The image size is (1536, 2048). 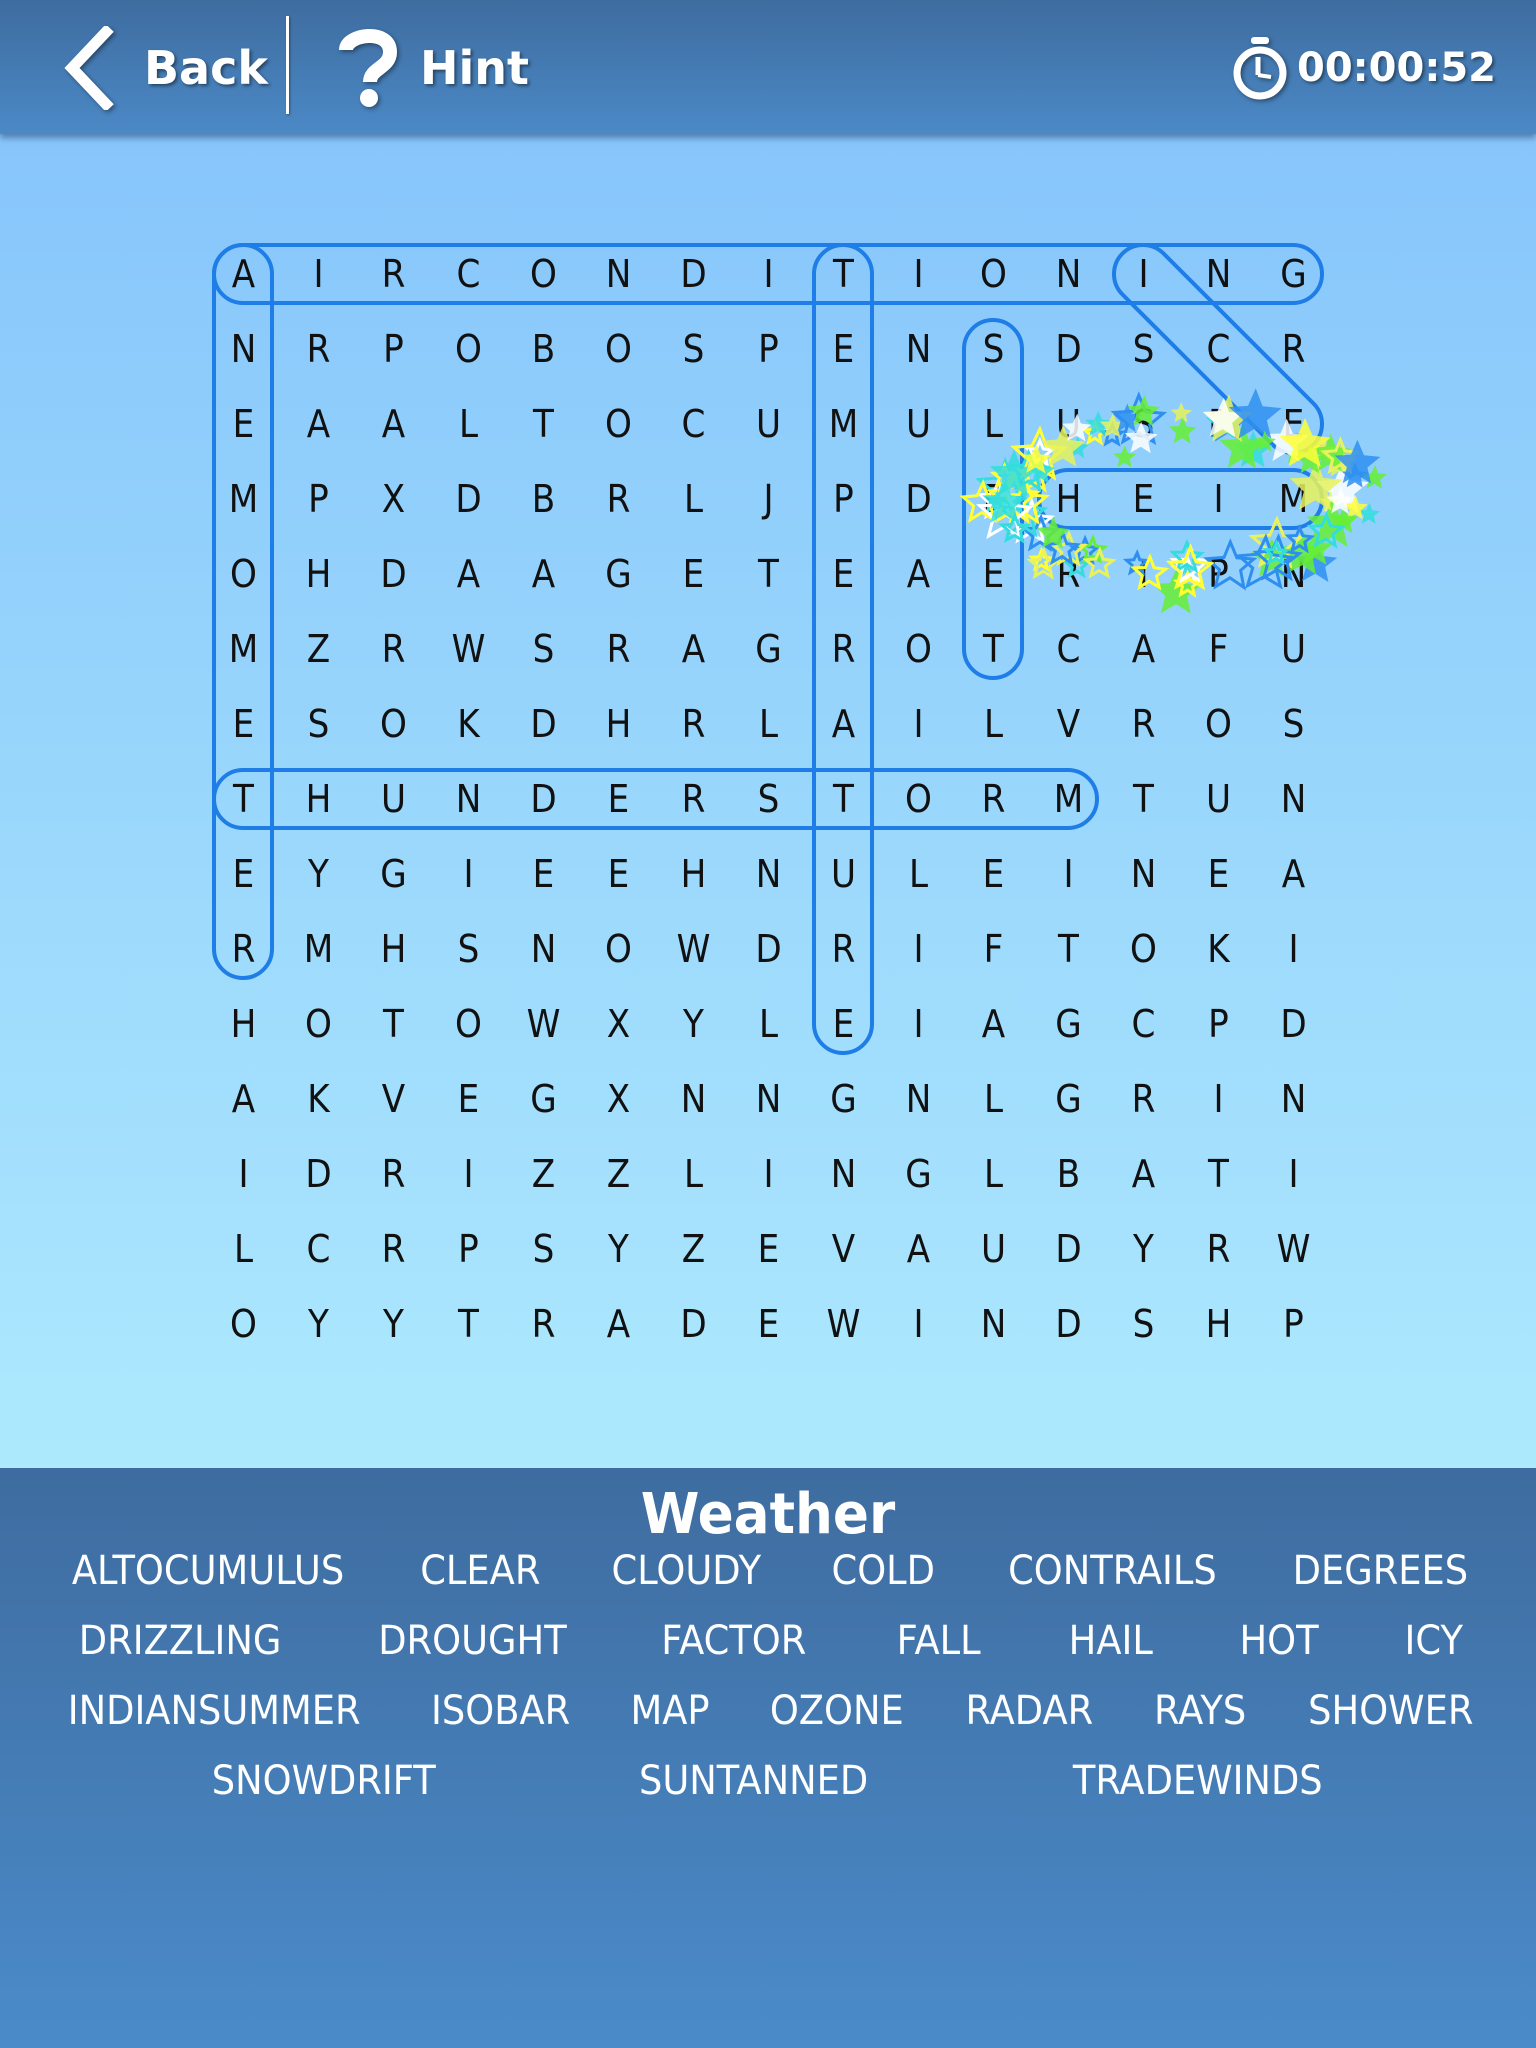 What do you see at coordinates (1218, 649) in the screenshot?
I see `grid-cell: F` at bounding box center [1218, 649].